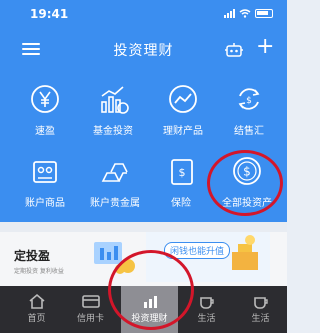 The image size is (320, 333). Describe the element at coordinates (115, 100) in the screenshot. I see `bar-chart-icon` at that location.